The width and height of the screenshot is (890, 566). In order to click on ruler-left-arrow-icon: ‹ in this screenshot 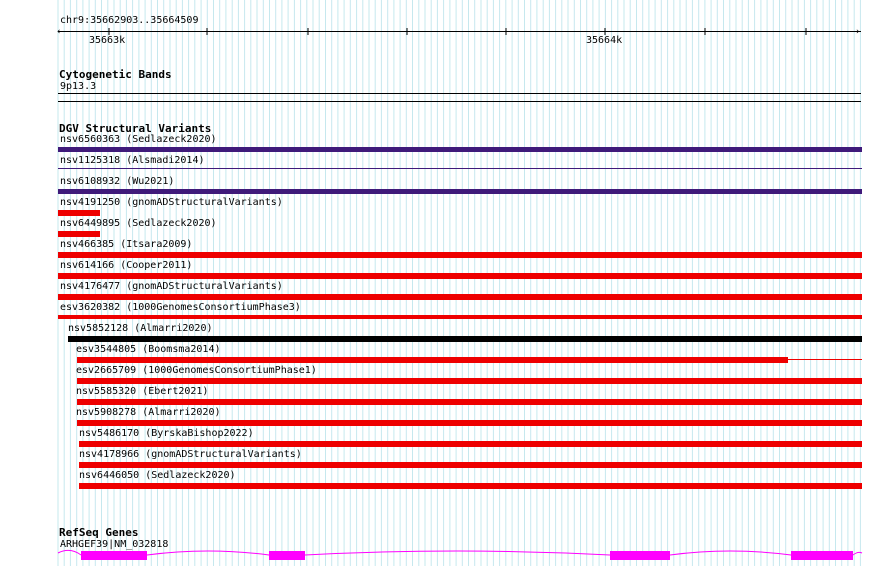, I will do `click(58, 32)`.